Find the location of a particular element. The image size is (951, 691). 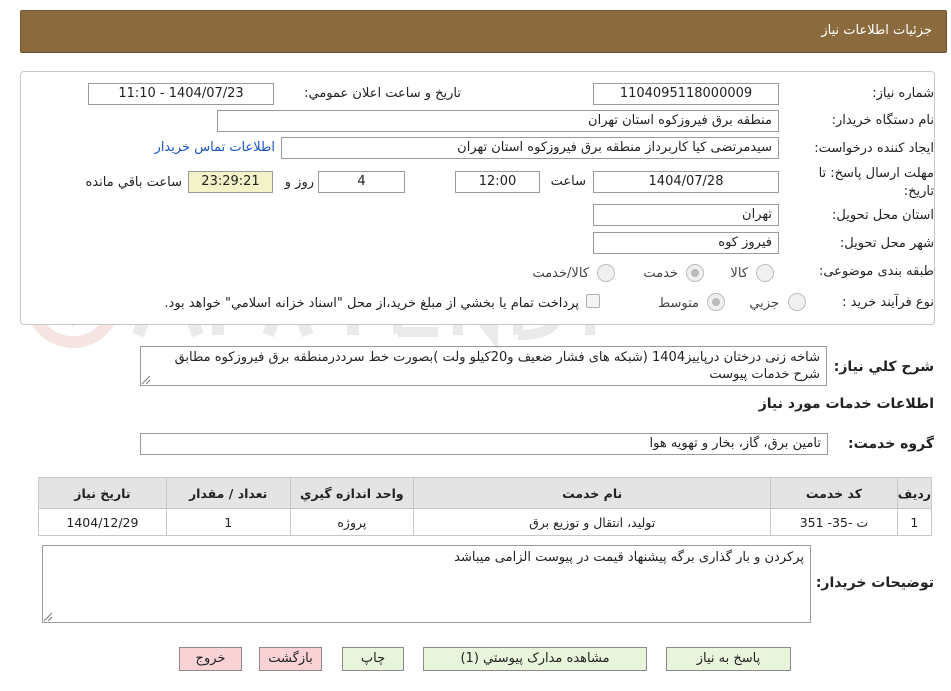

deadline-label-date: تاريخ: is located at coordinates (918, 191).